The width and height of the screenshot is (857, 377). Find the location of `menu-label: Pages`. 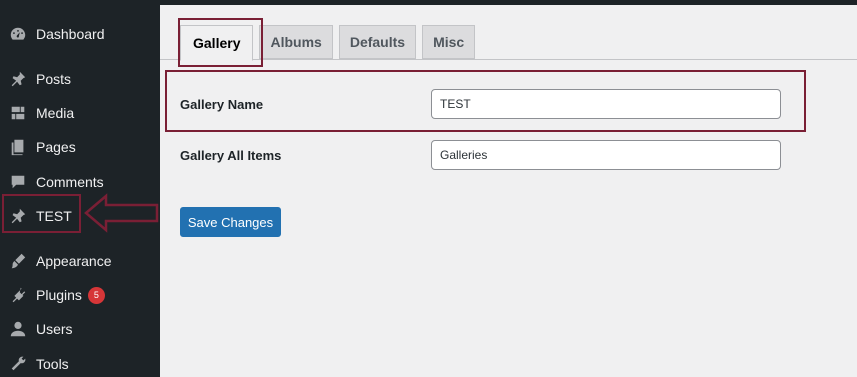

menu-label: Pages is located at coordinates (56, 147).